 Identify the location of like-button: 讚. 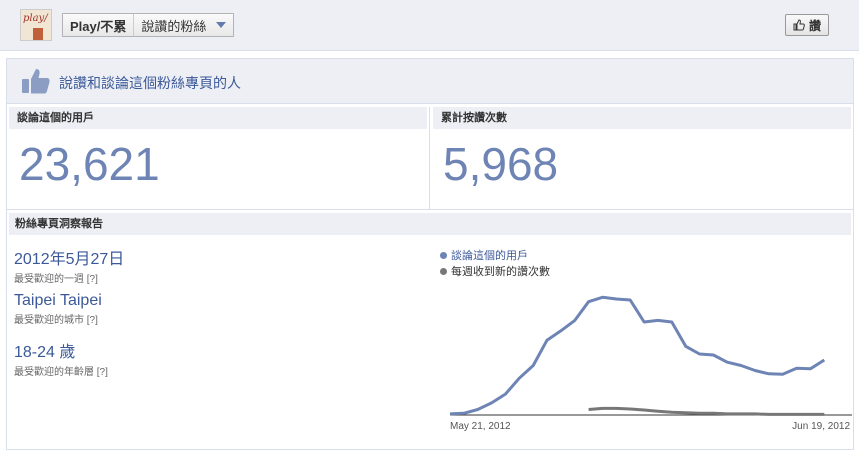
(806, 25).